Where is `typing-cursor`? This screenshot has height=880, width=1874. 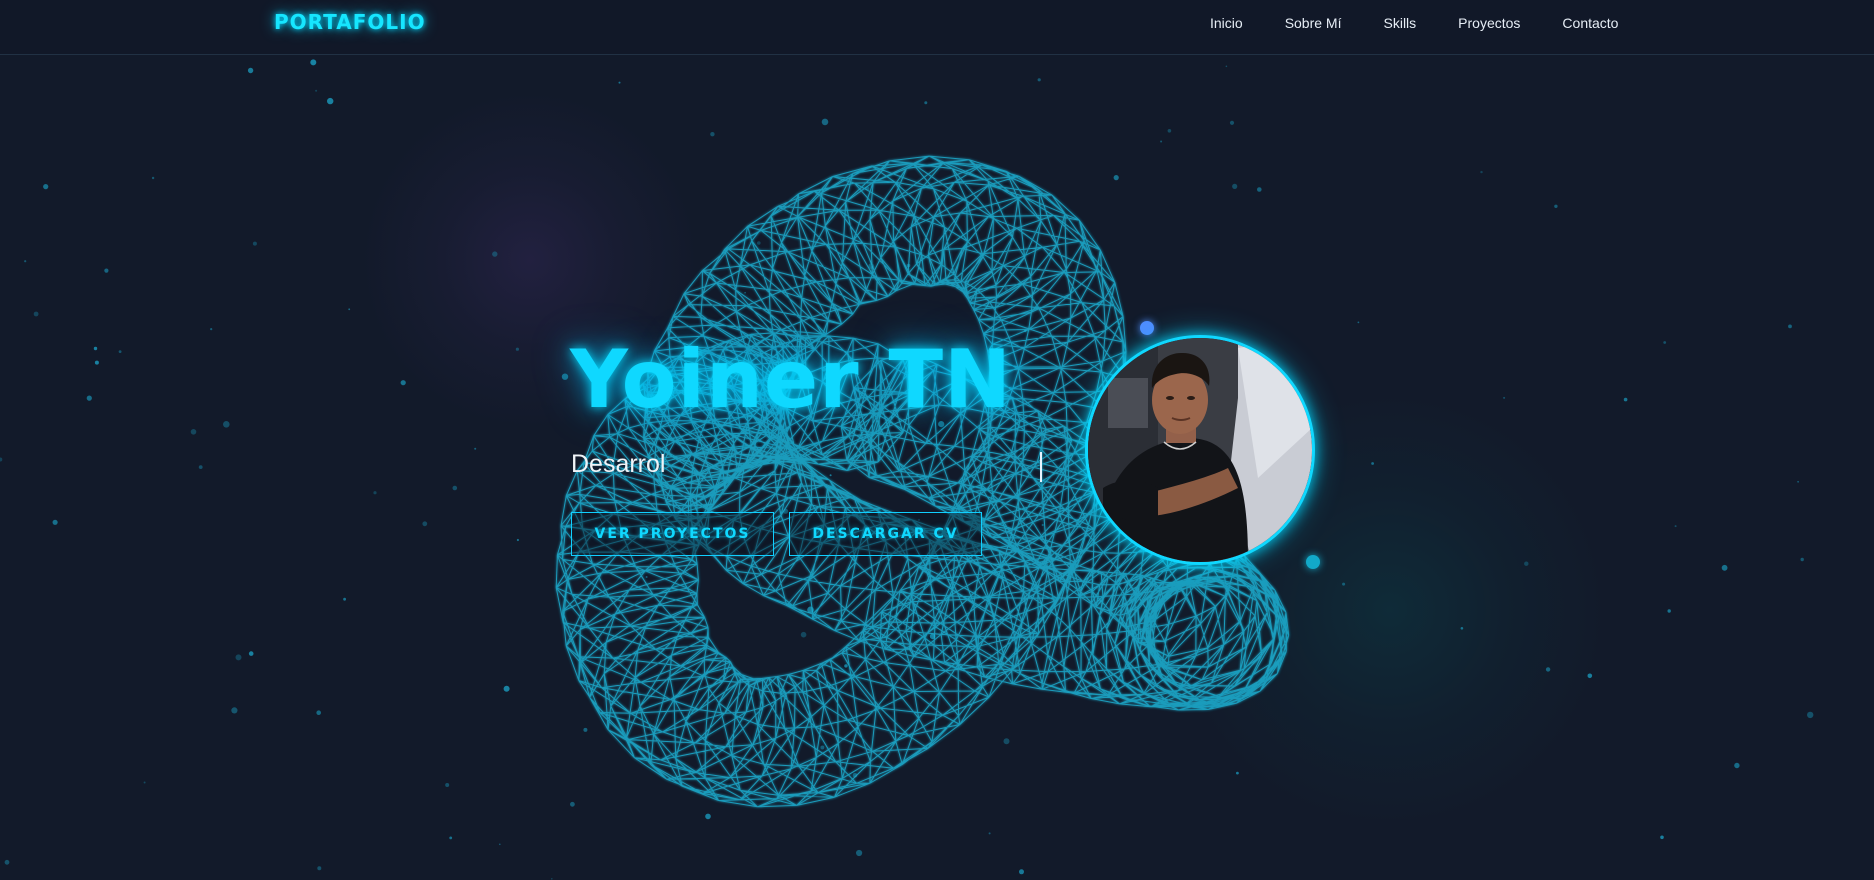
typing-cursor is located at coordinates (1041, 467).